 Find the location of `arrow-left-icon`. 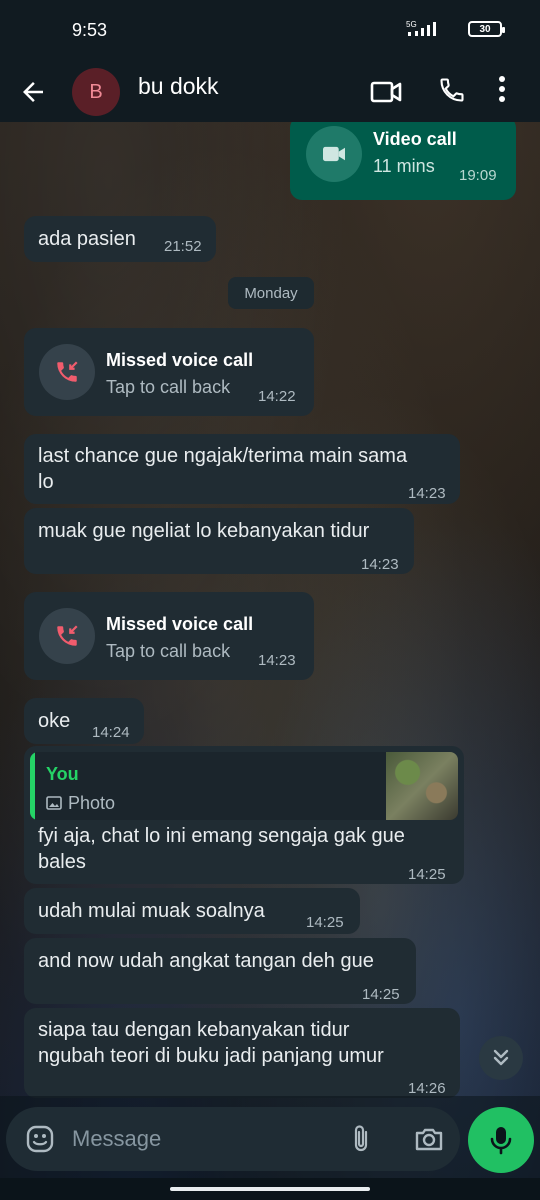

arrow-left-icon is located at coordinates (33, 94).